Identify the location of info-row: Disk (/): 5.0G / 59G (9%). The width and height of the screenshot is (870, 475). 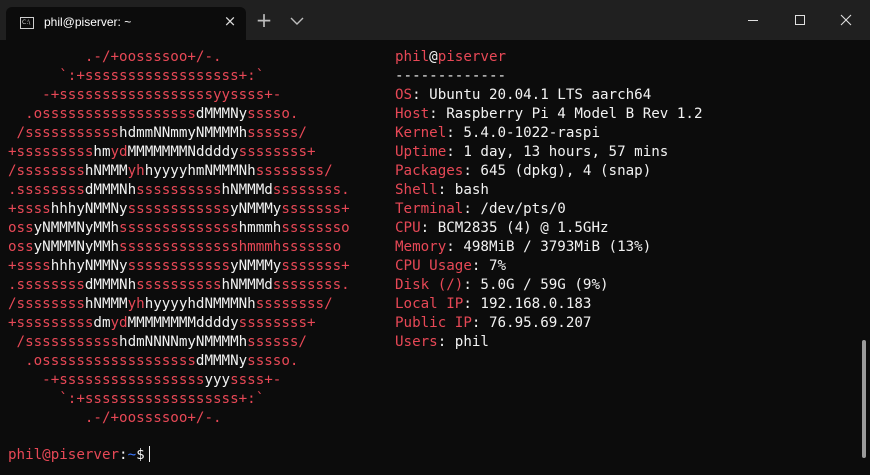
(502, 285).